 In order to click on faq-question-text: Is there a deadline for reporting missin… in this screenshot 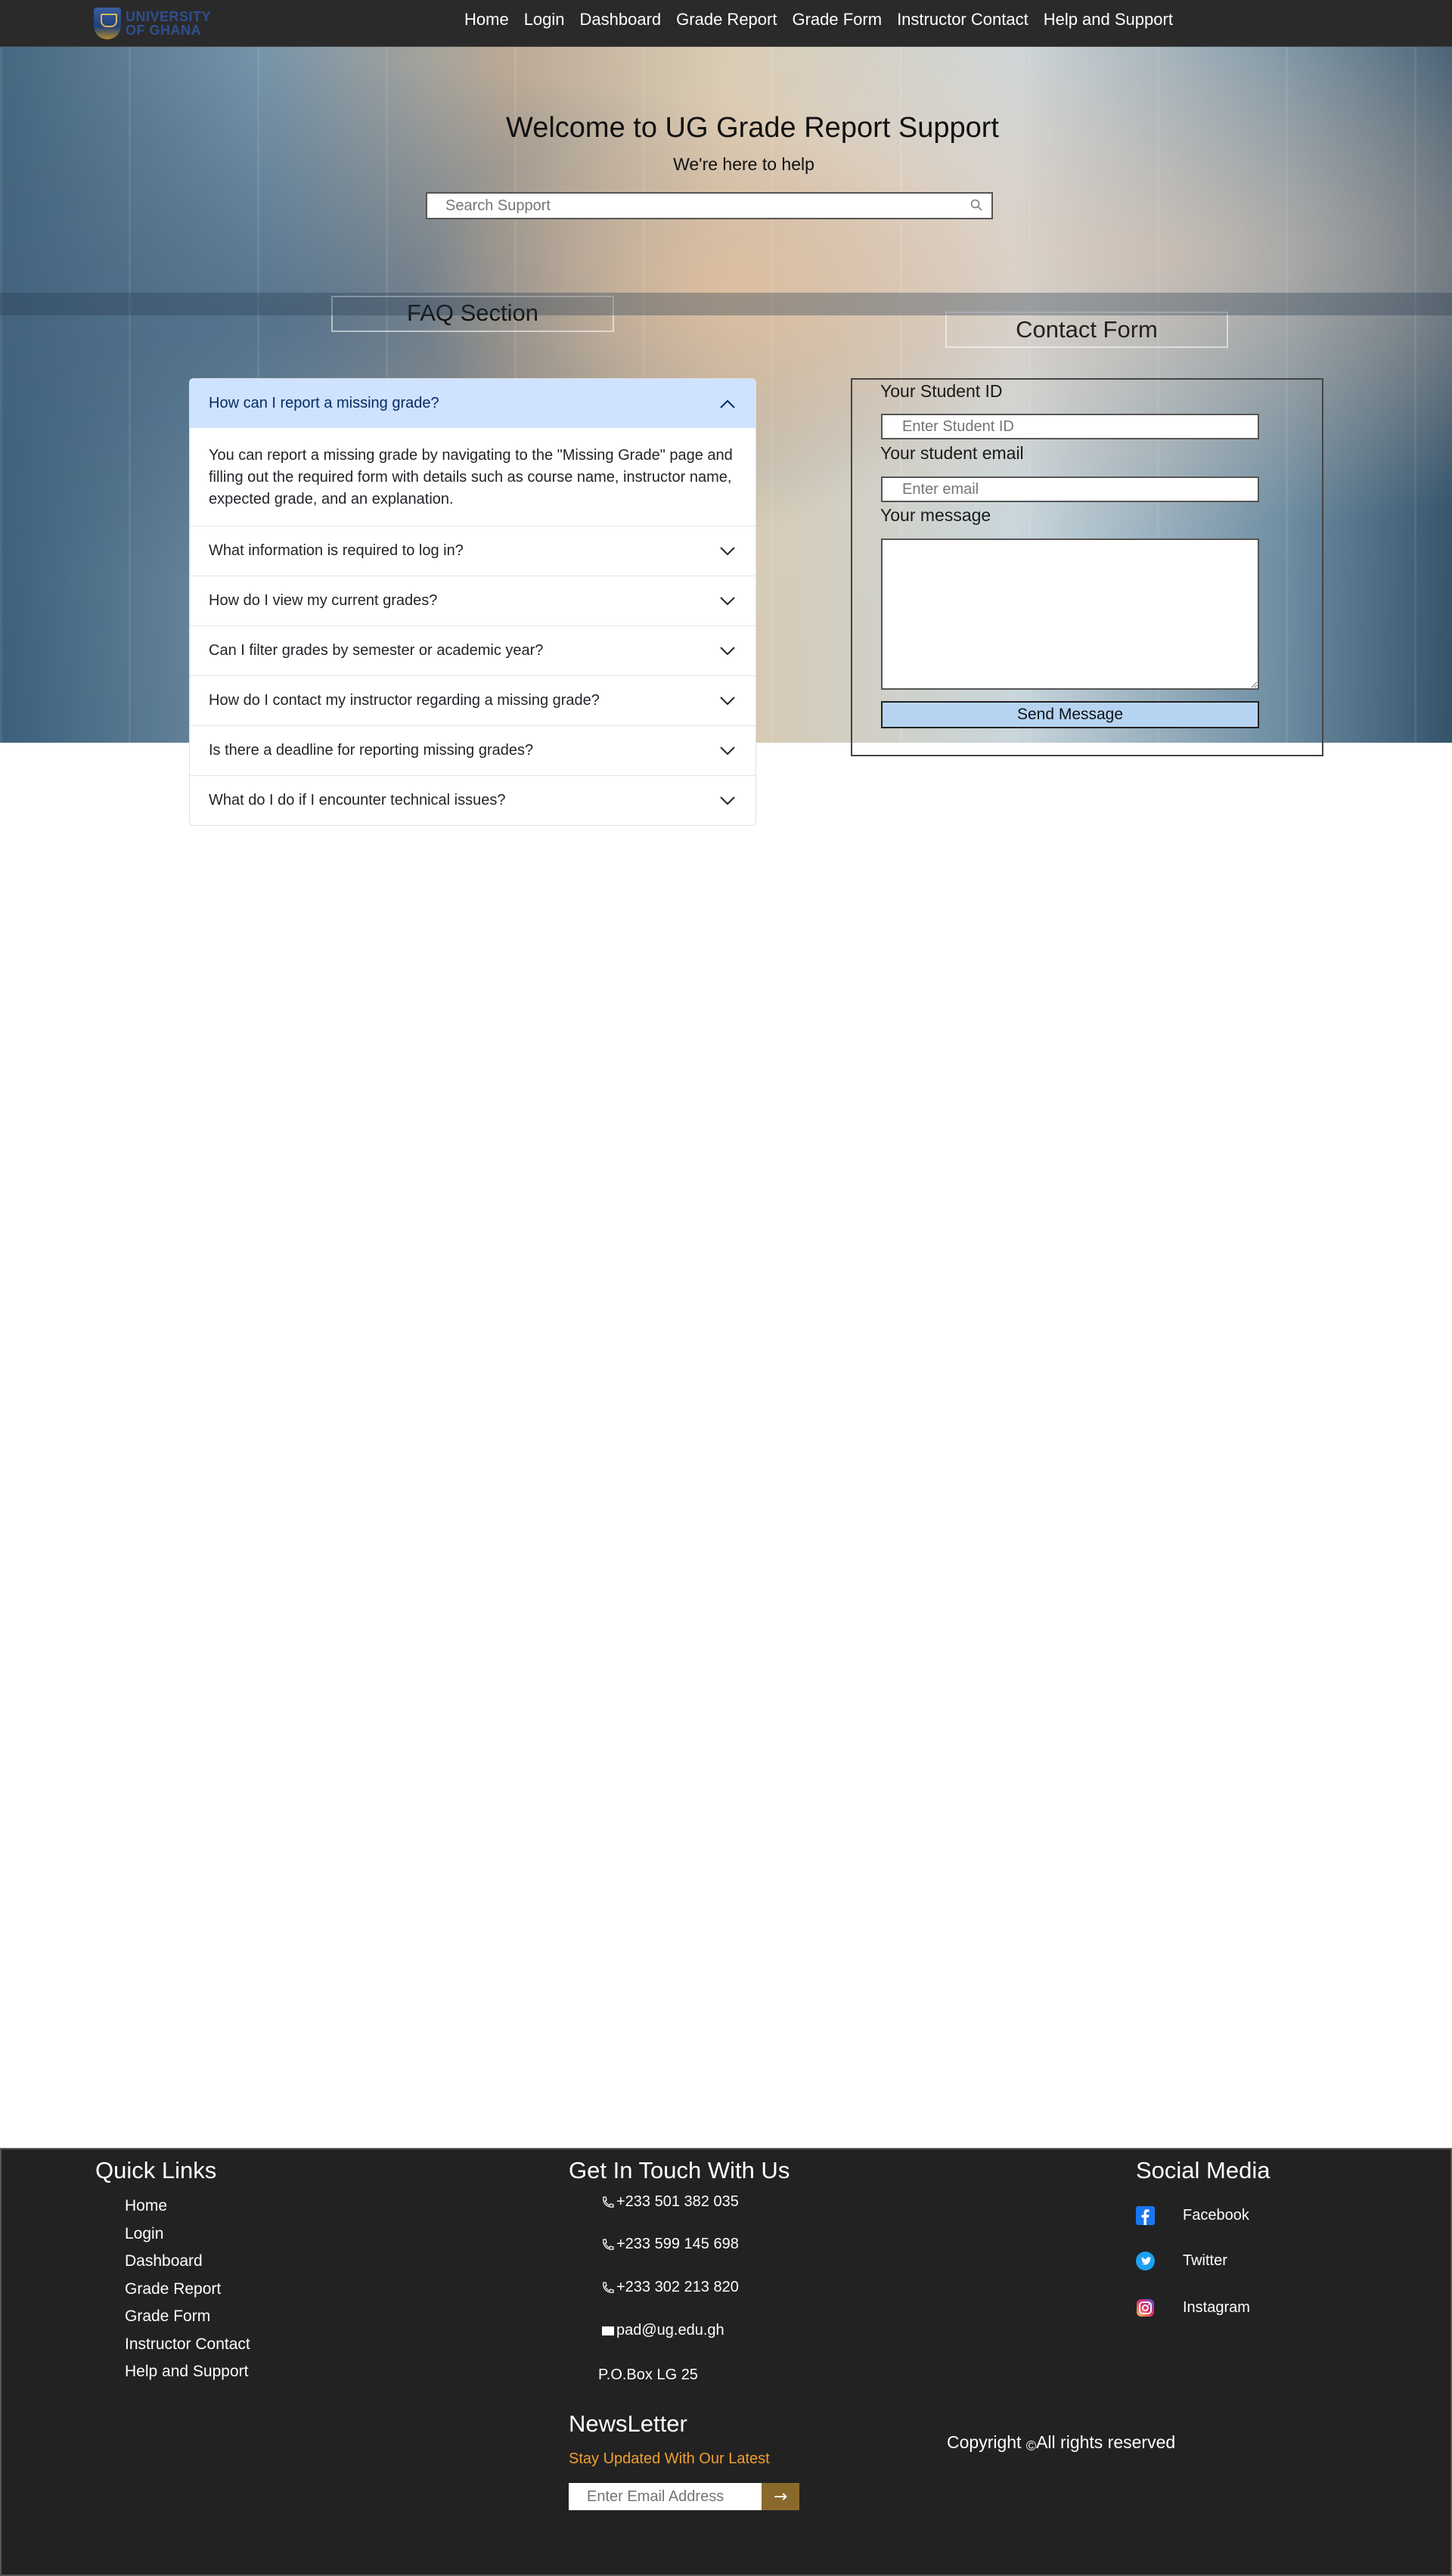, I will do `click(371, 750)`.